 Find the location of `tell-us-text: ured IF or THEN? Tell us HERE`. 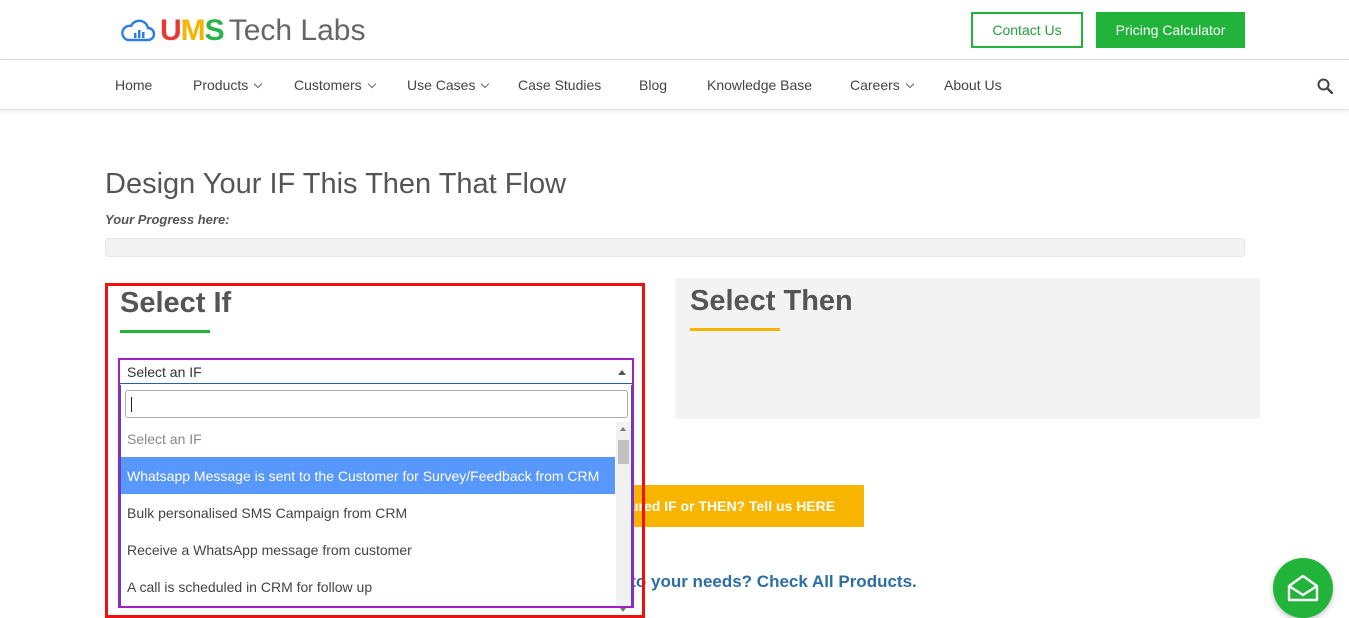

tell-us-text: ured IF or THEN? Tell us HERE is located at coordinates (733, 506).